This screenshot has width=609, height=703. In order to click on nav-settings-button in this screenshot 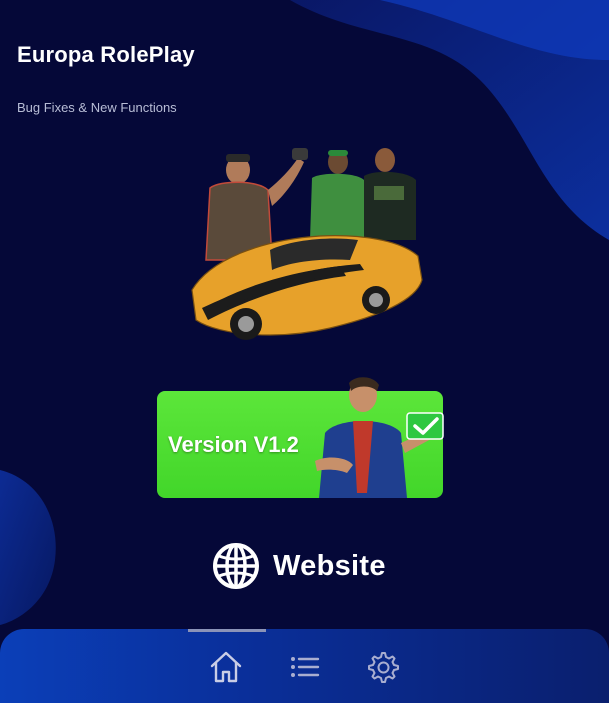, I will do `click(382, 667)`.